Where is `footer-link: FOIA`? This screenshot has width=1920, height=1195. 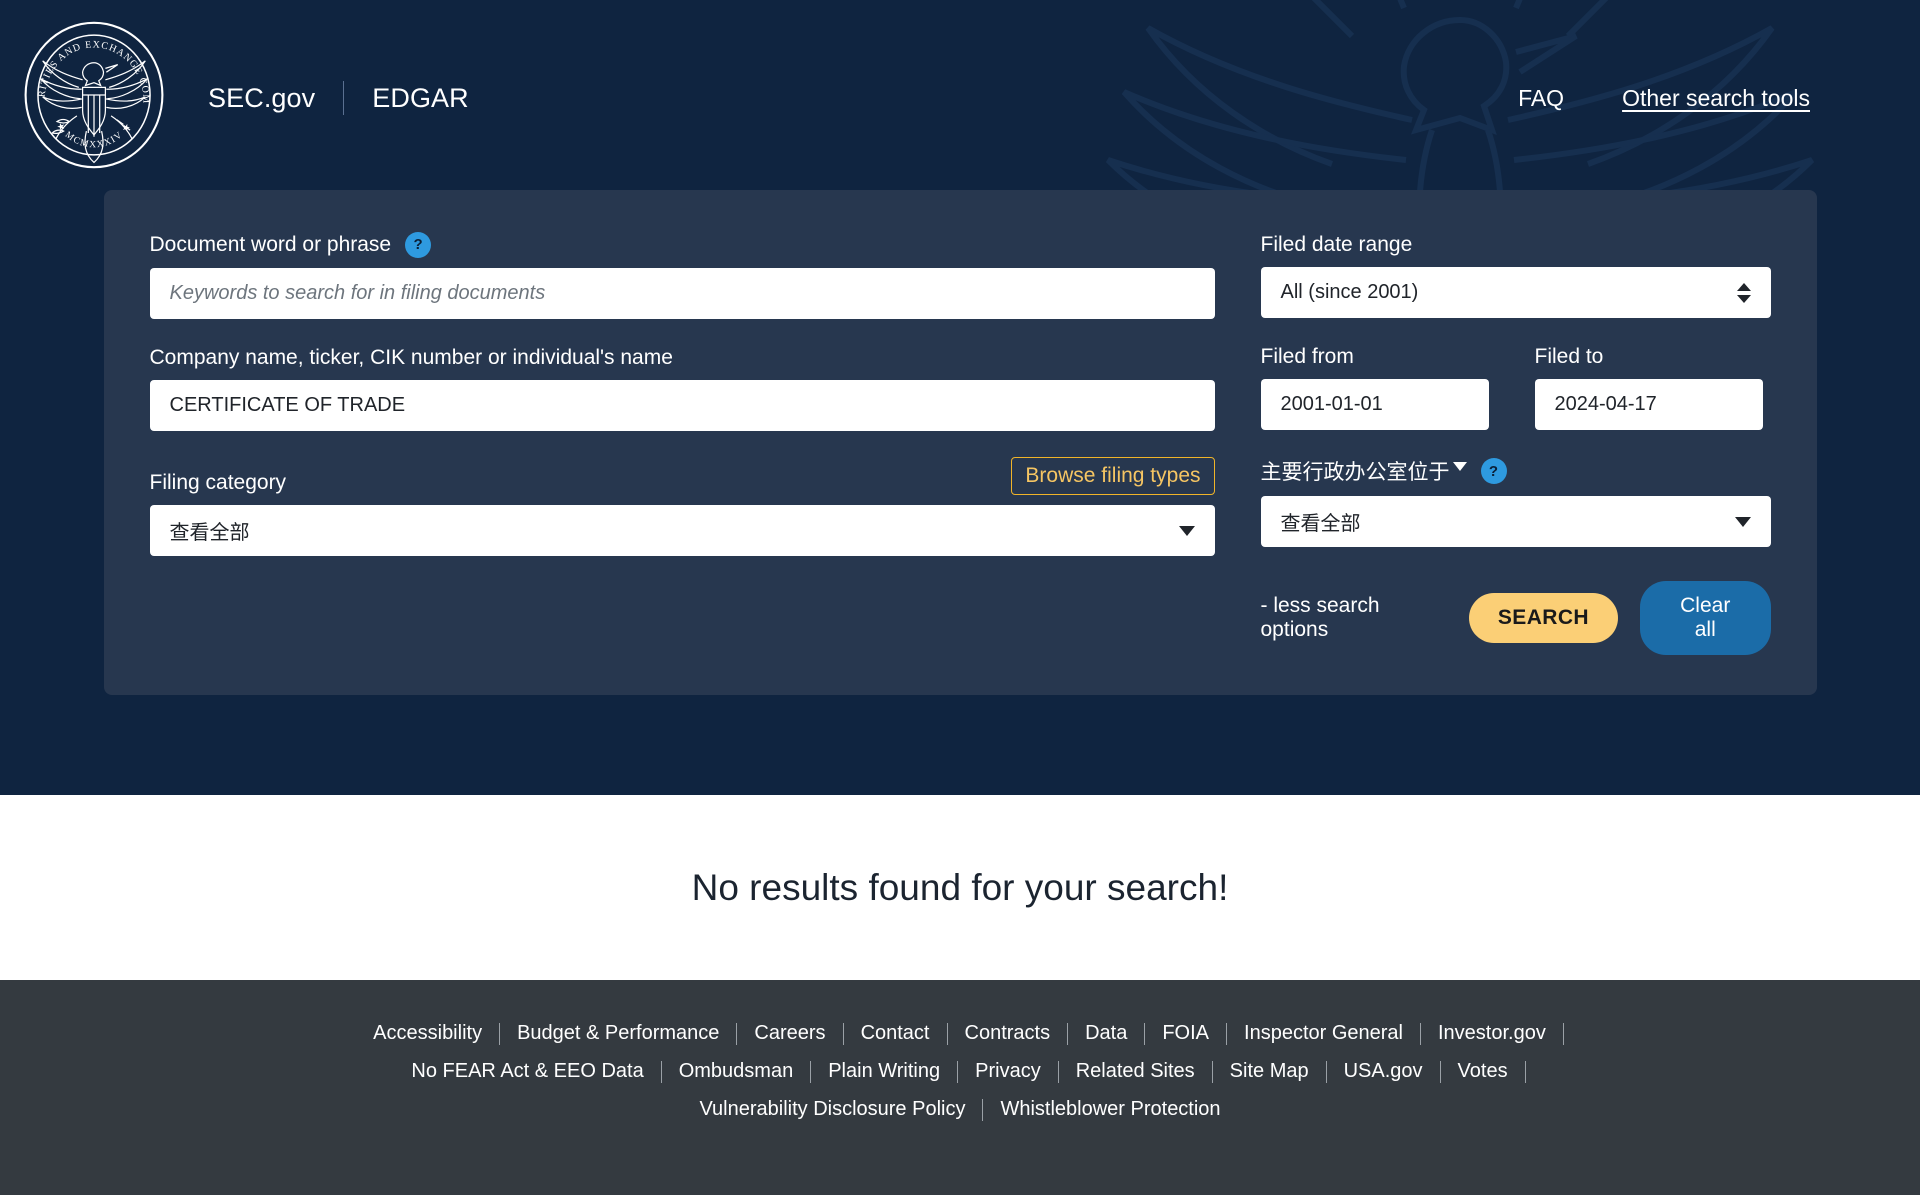 footer-link: FOIA is located at coordinates (1185, 1033).